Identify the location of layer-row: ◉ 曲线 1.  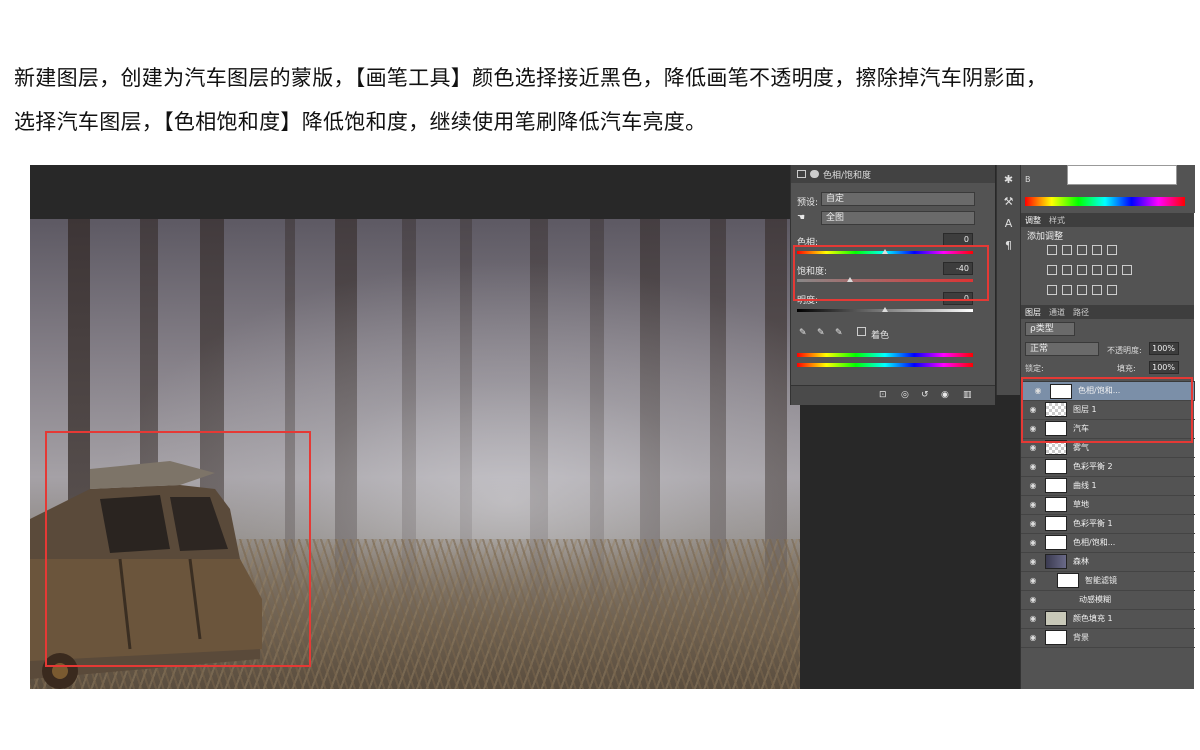
(1108, 486).